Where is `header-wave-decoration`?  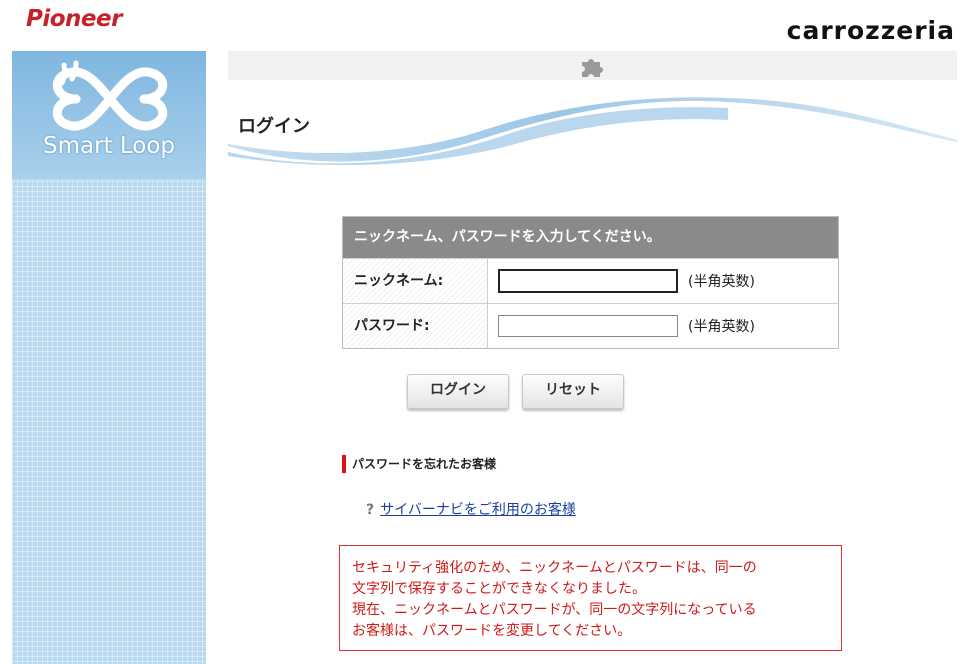 header-wave-decoration is located at coordinates (592, 131).